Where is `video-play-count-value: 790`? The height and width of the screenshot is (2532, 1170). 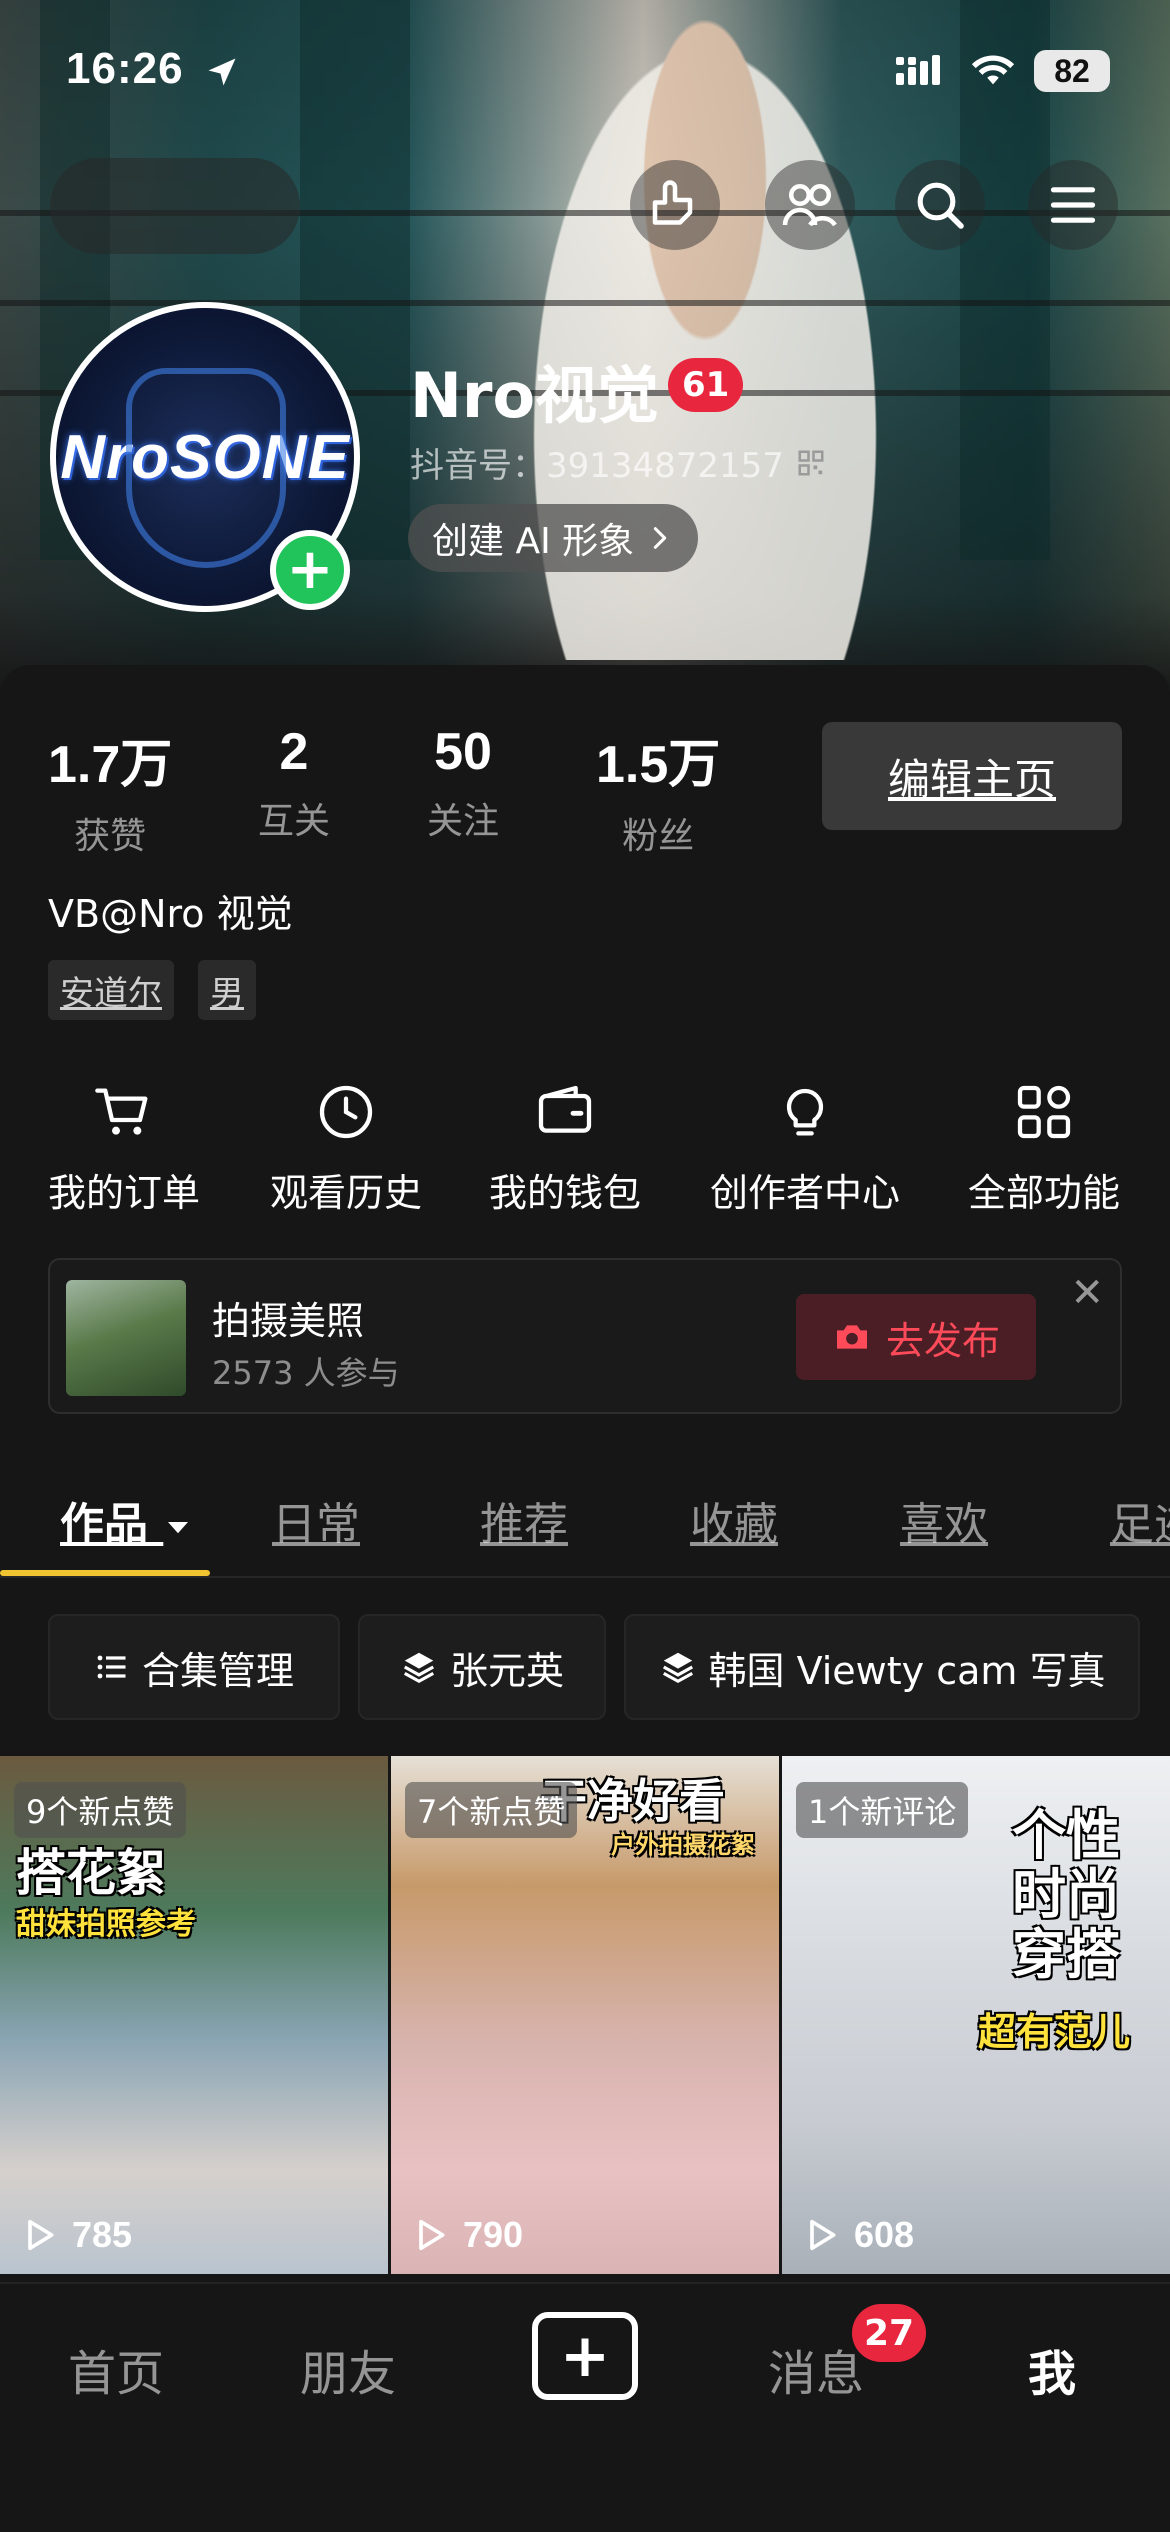 video-play-count-value: 790 is located at coordinates (493, 2234).